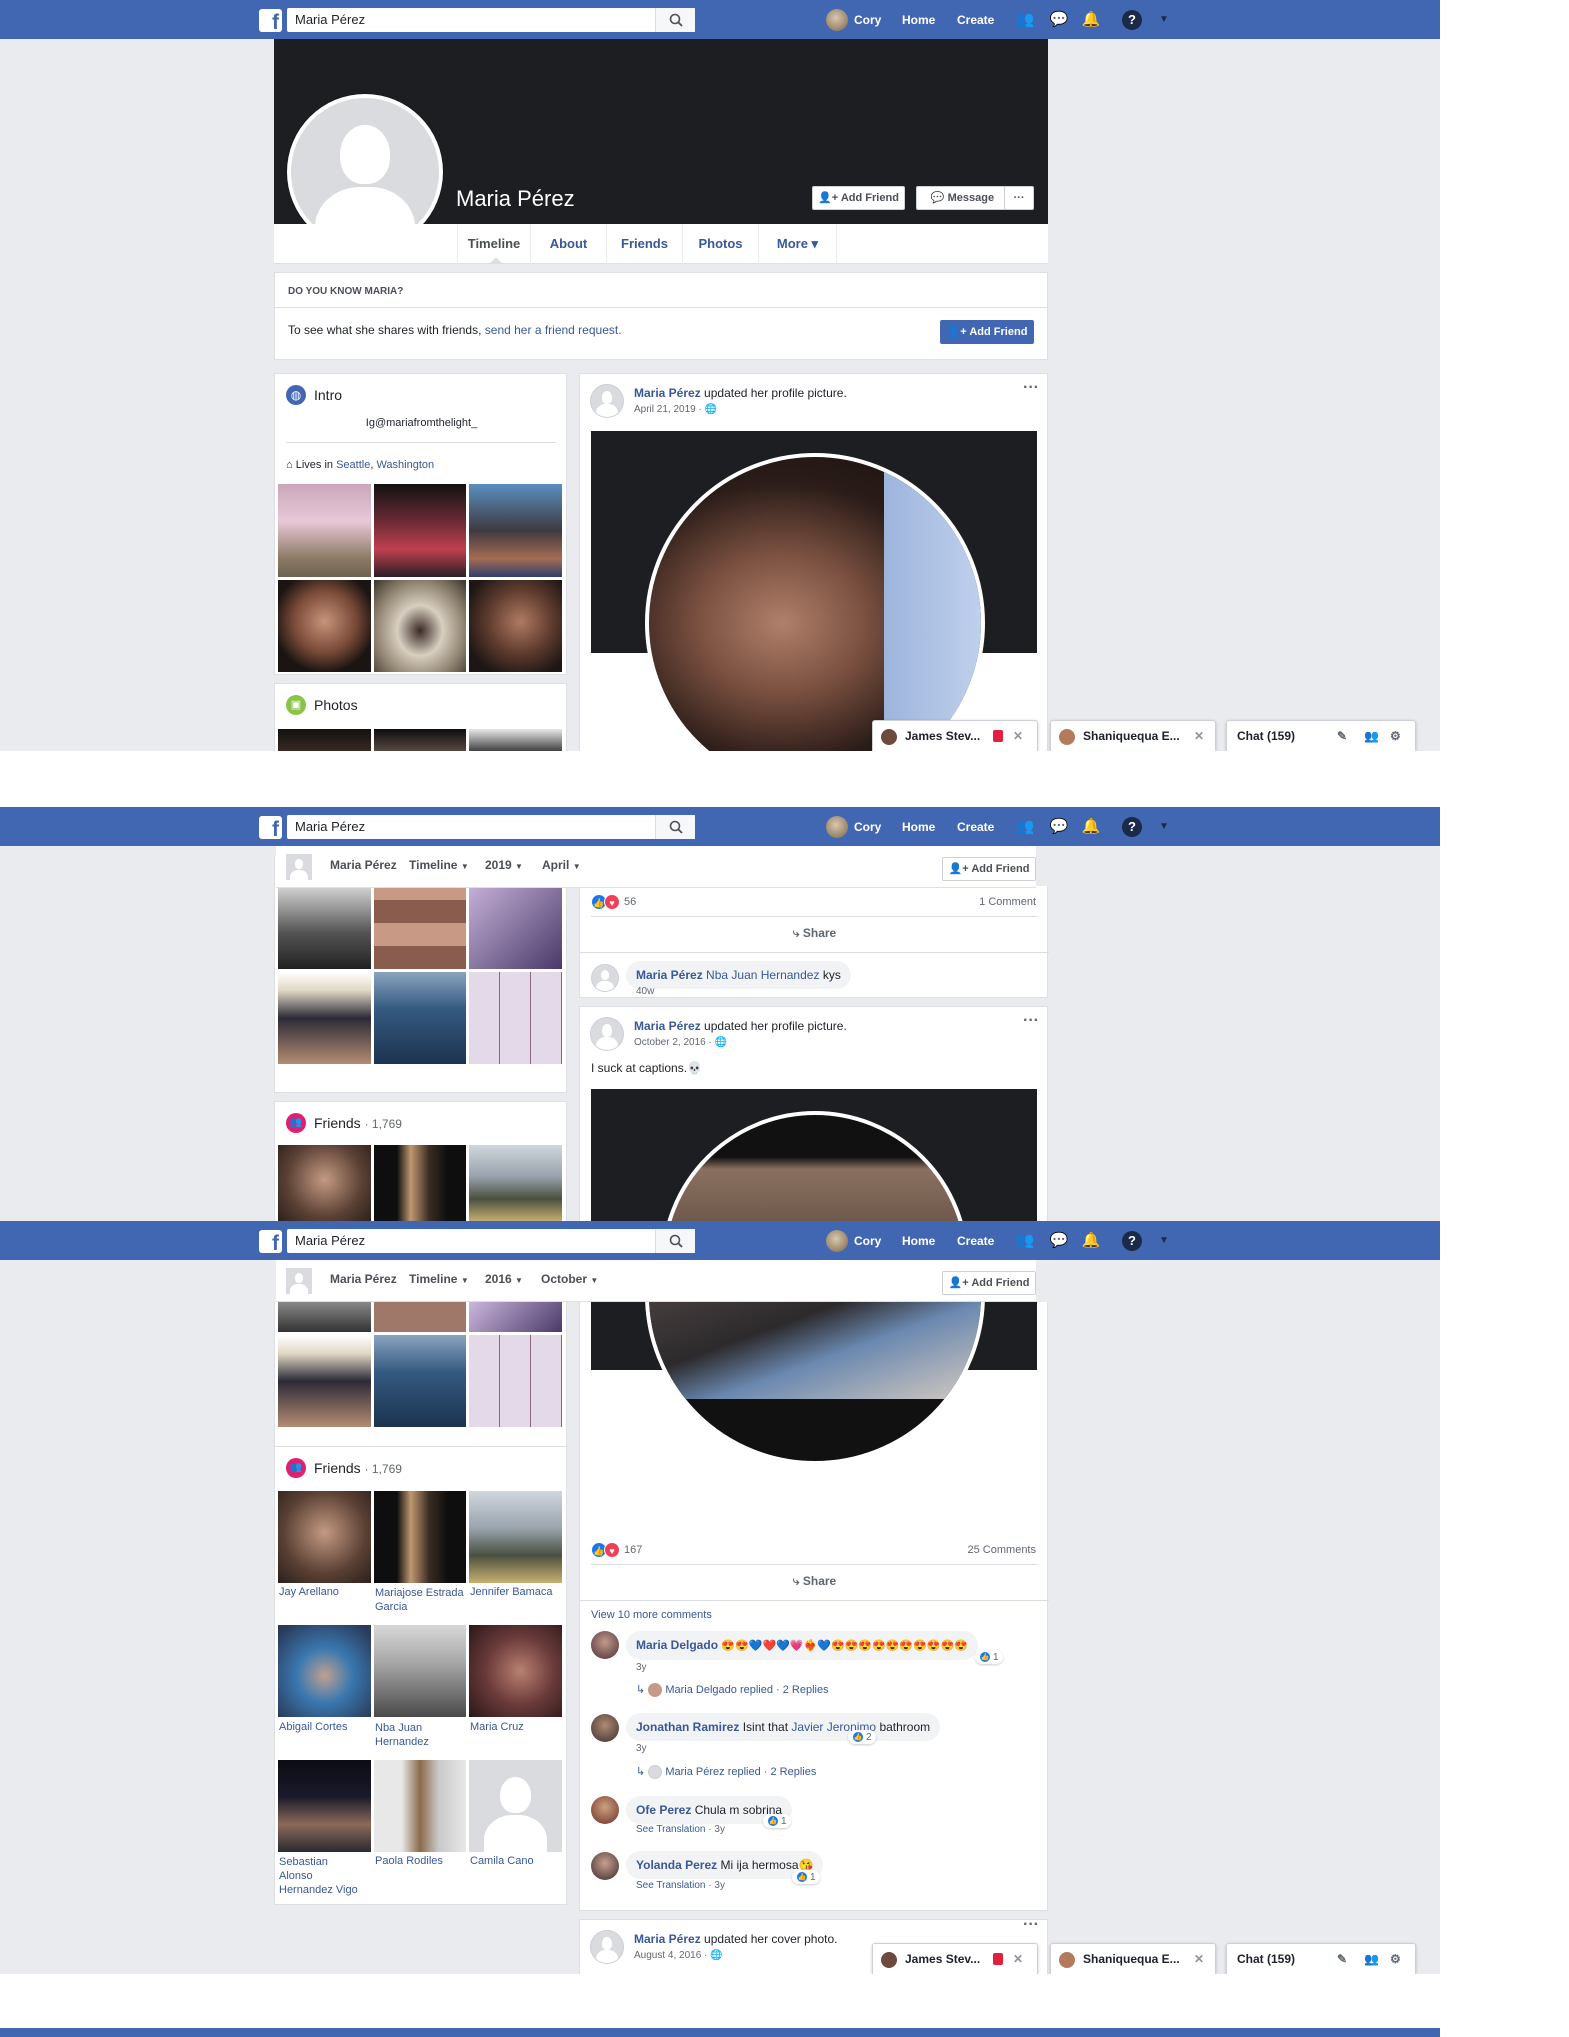 The image size is (1569, 2037). Describe the element at coordinates (1133, 1958) in the screenshot. I see `chat-tab-shaniquequa: Shaniquequa E... ✕` at that location.